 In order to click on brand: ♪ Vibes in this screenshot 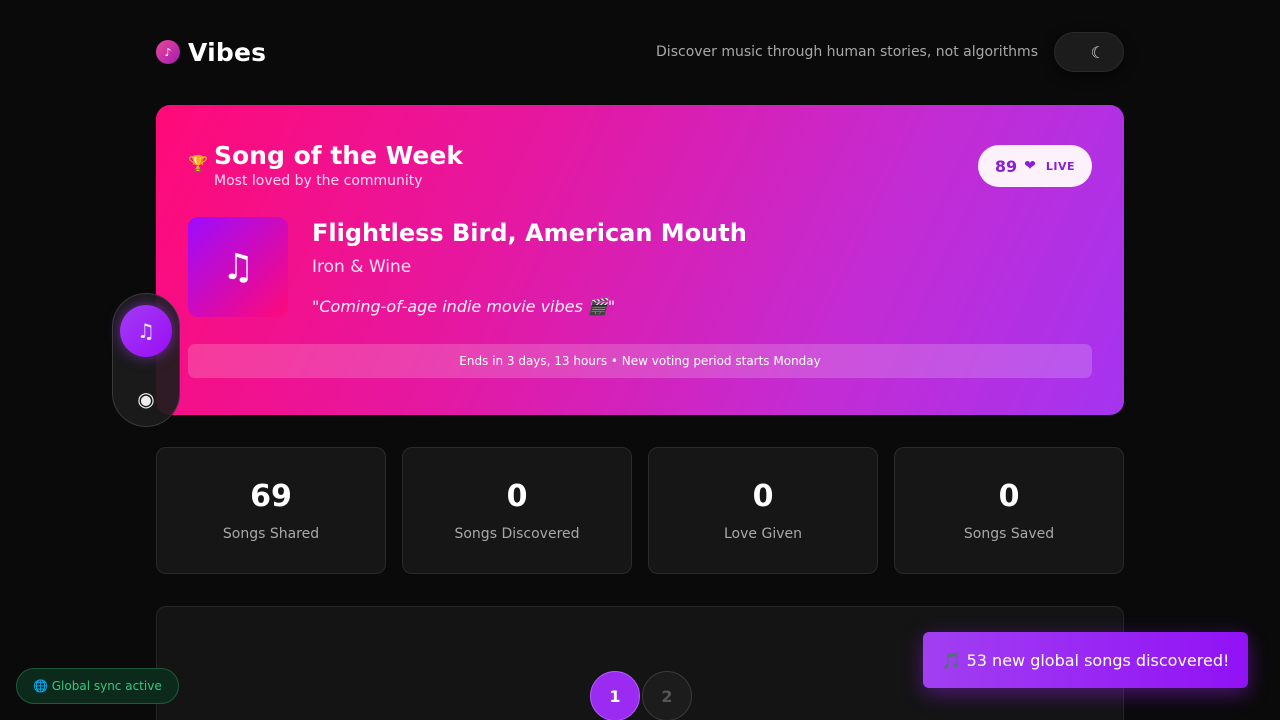, I will do `click(211, 52)`.